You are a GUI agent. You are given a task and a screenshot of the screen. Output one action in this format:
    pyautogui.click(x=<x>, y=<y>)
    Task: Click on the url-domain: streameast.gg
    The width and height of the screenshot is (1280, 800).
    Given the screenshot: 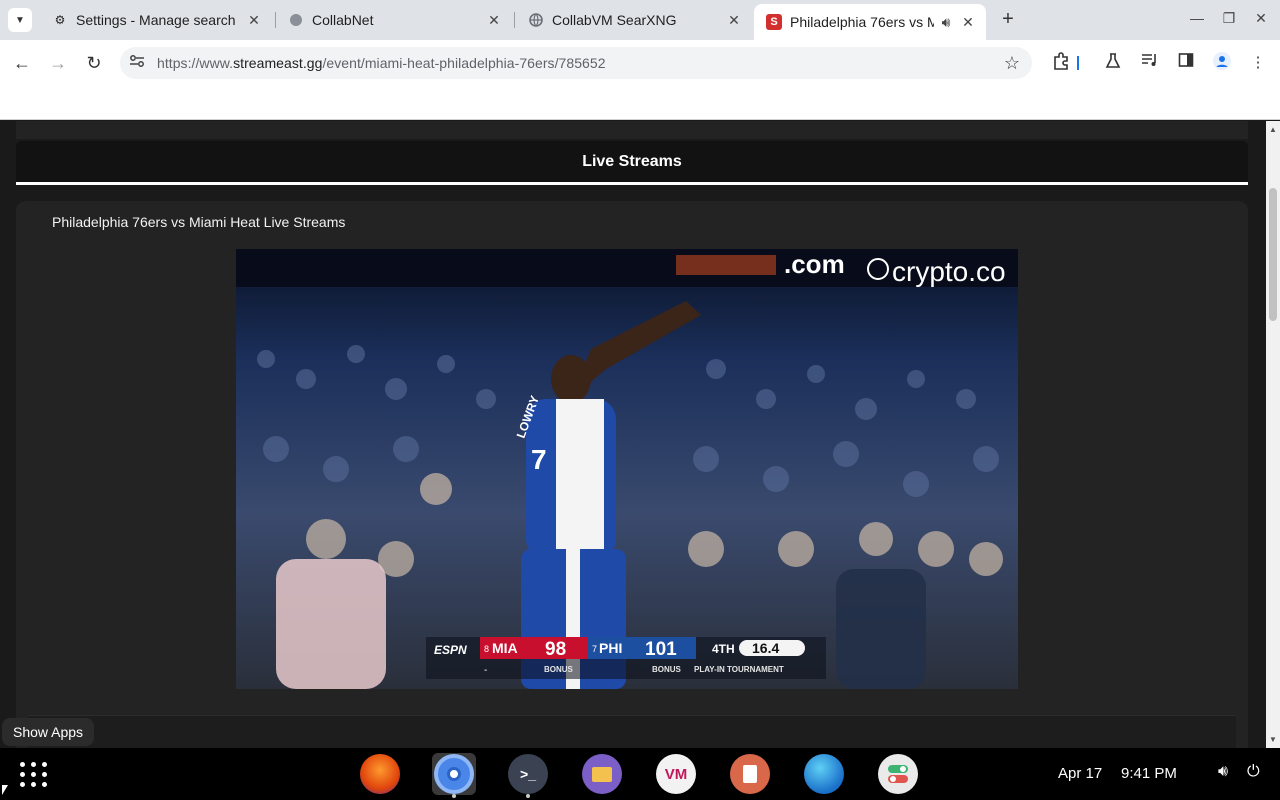 What is the action you would take?
    pyautogui.click(x=278, y=63)
    